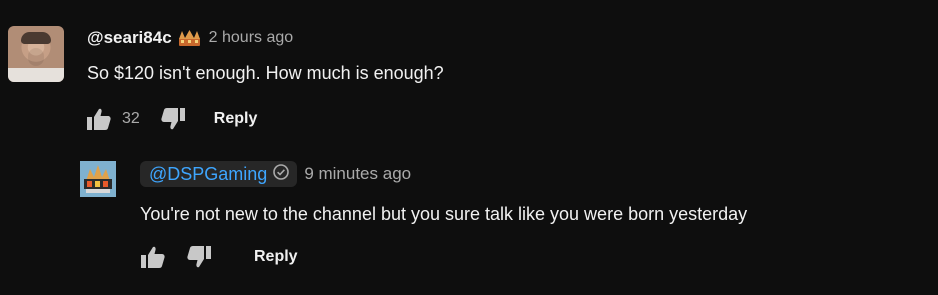  I want to click on comment-timestamp: 2 hours ago, so click(251, 38).